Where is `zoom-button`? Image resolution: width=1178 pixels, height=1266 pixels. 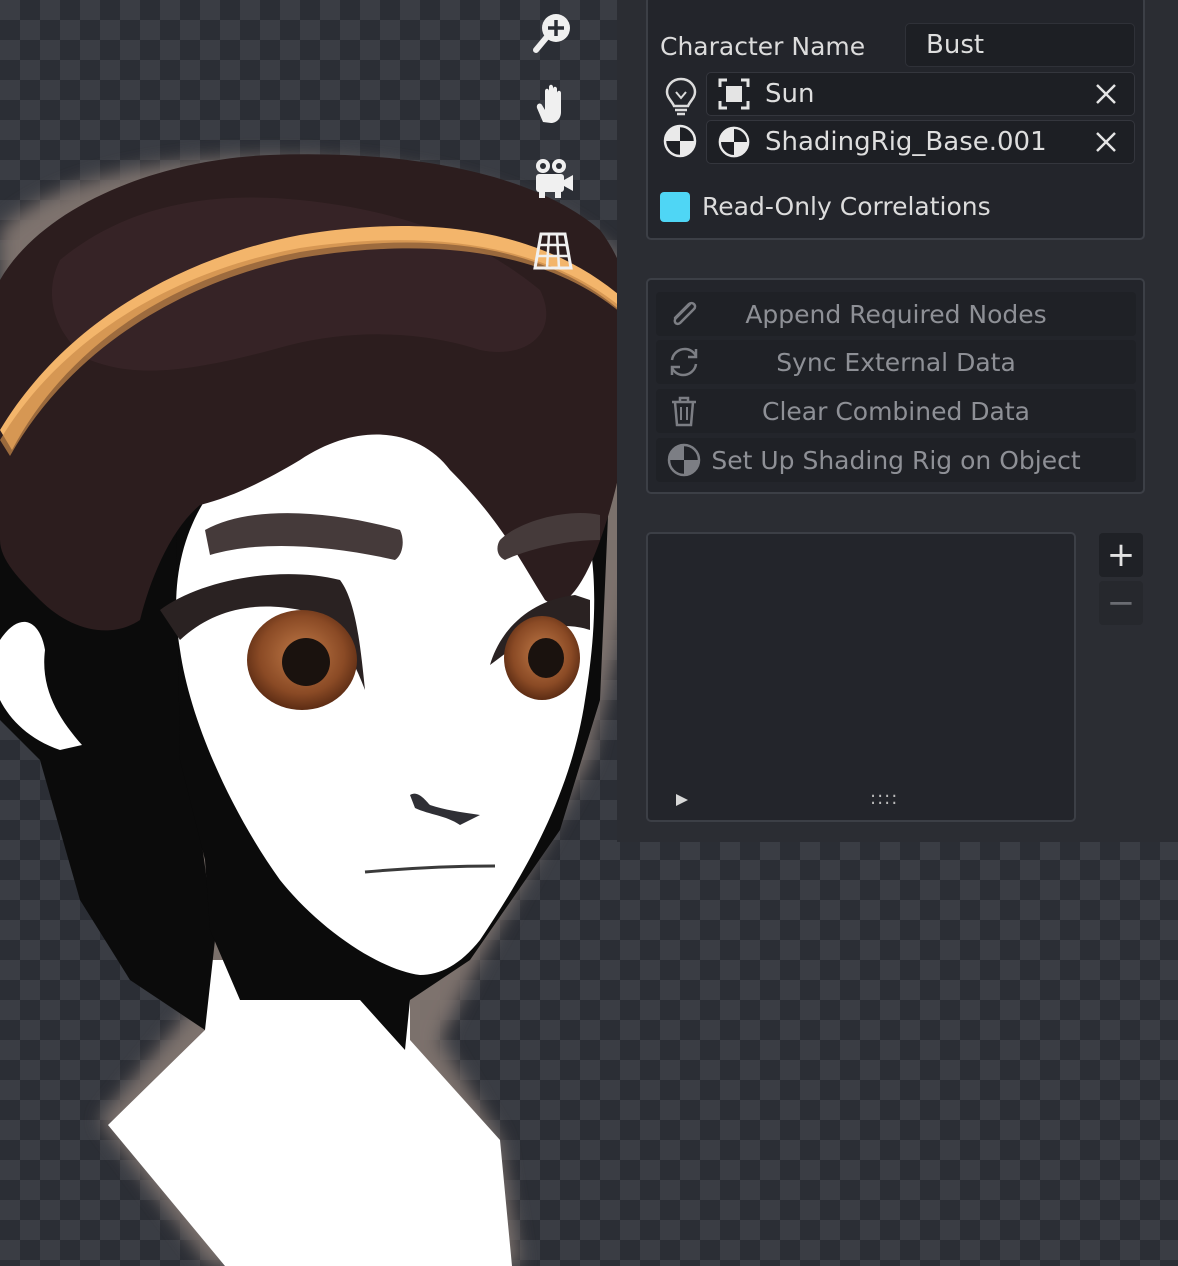
zoom-button is located at coordinates (553, 32).